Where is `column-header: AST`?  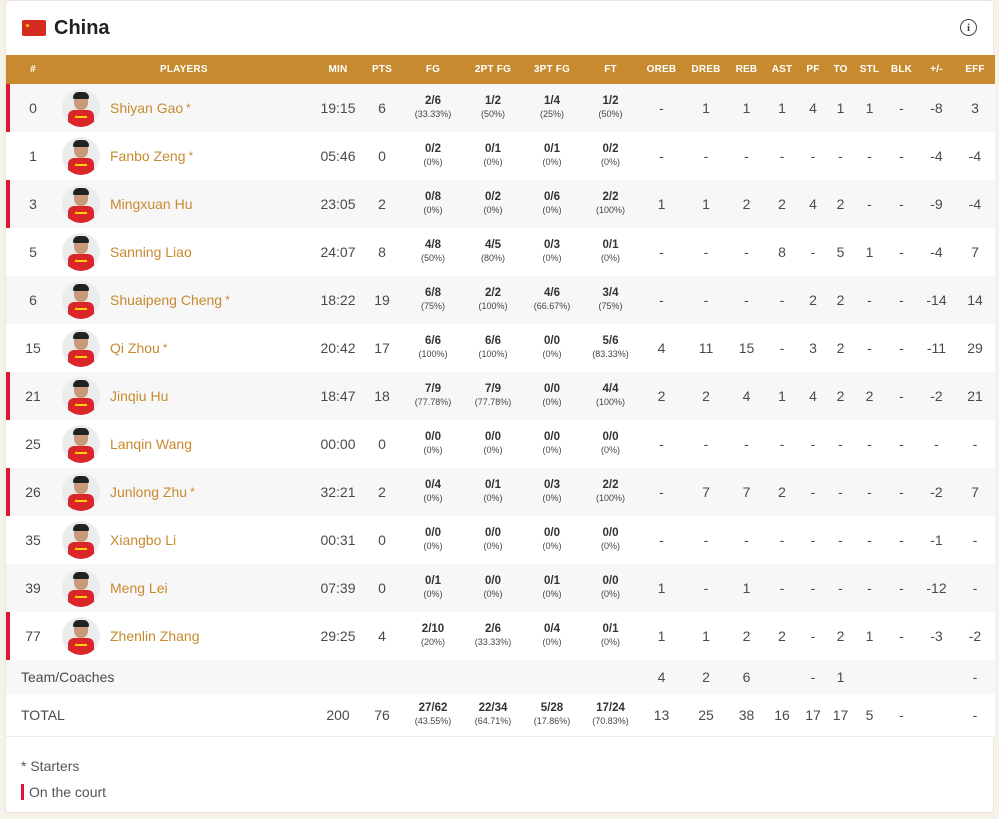 column-header: AST is located at coordinates (782, 69).